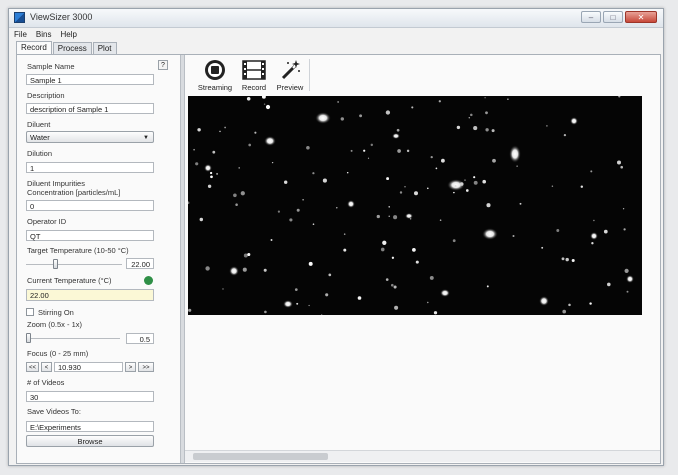 The image size is (678, 475). Describe the element at coordinates (130, 367) in the screenshot. I see `focus-step-forward-button: >` at that location.